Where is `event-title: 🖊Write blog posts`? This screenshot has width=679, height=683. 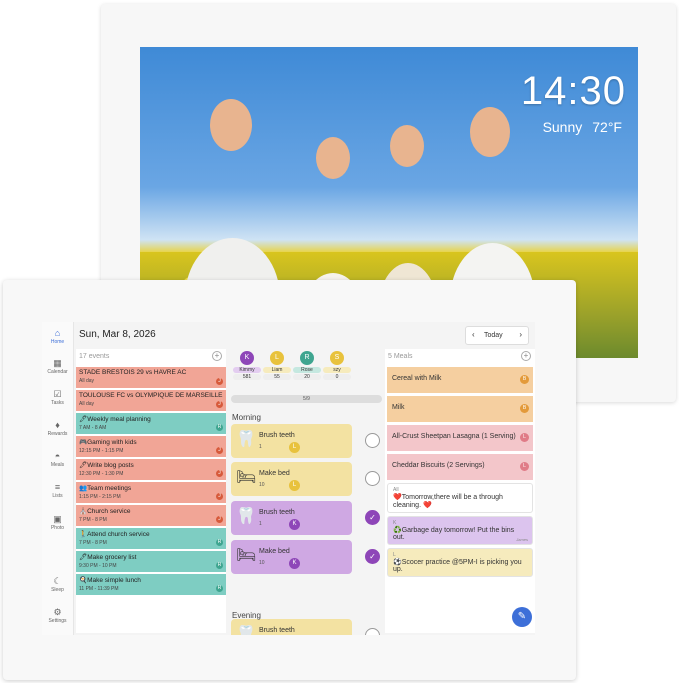
event-title: 🖊Write blog posts is located at coordinates (106, 465).